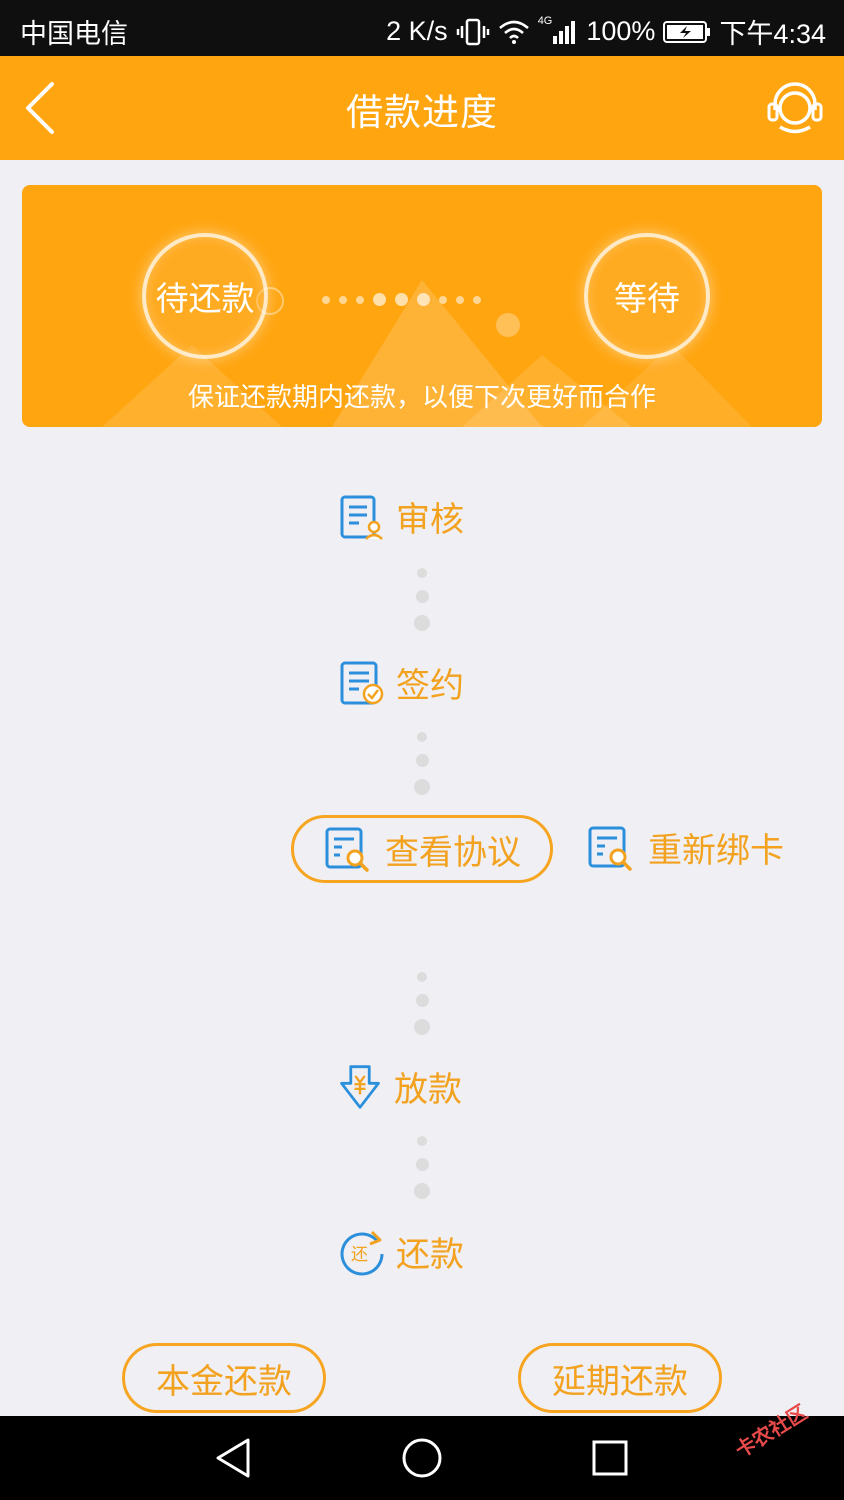 The width and height of the screenshot is (844, 1500). I want to click on signed-document-icon, so click(362, 682).